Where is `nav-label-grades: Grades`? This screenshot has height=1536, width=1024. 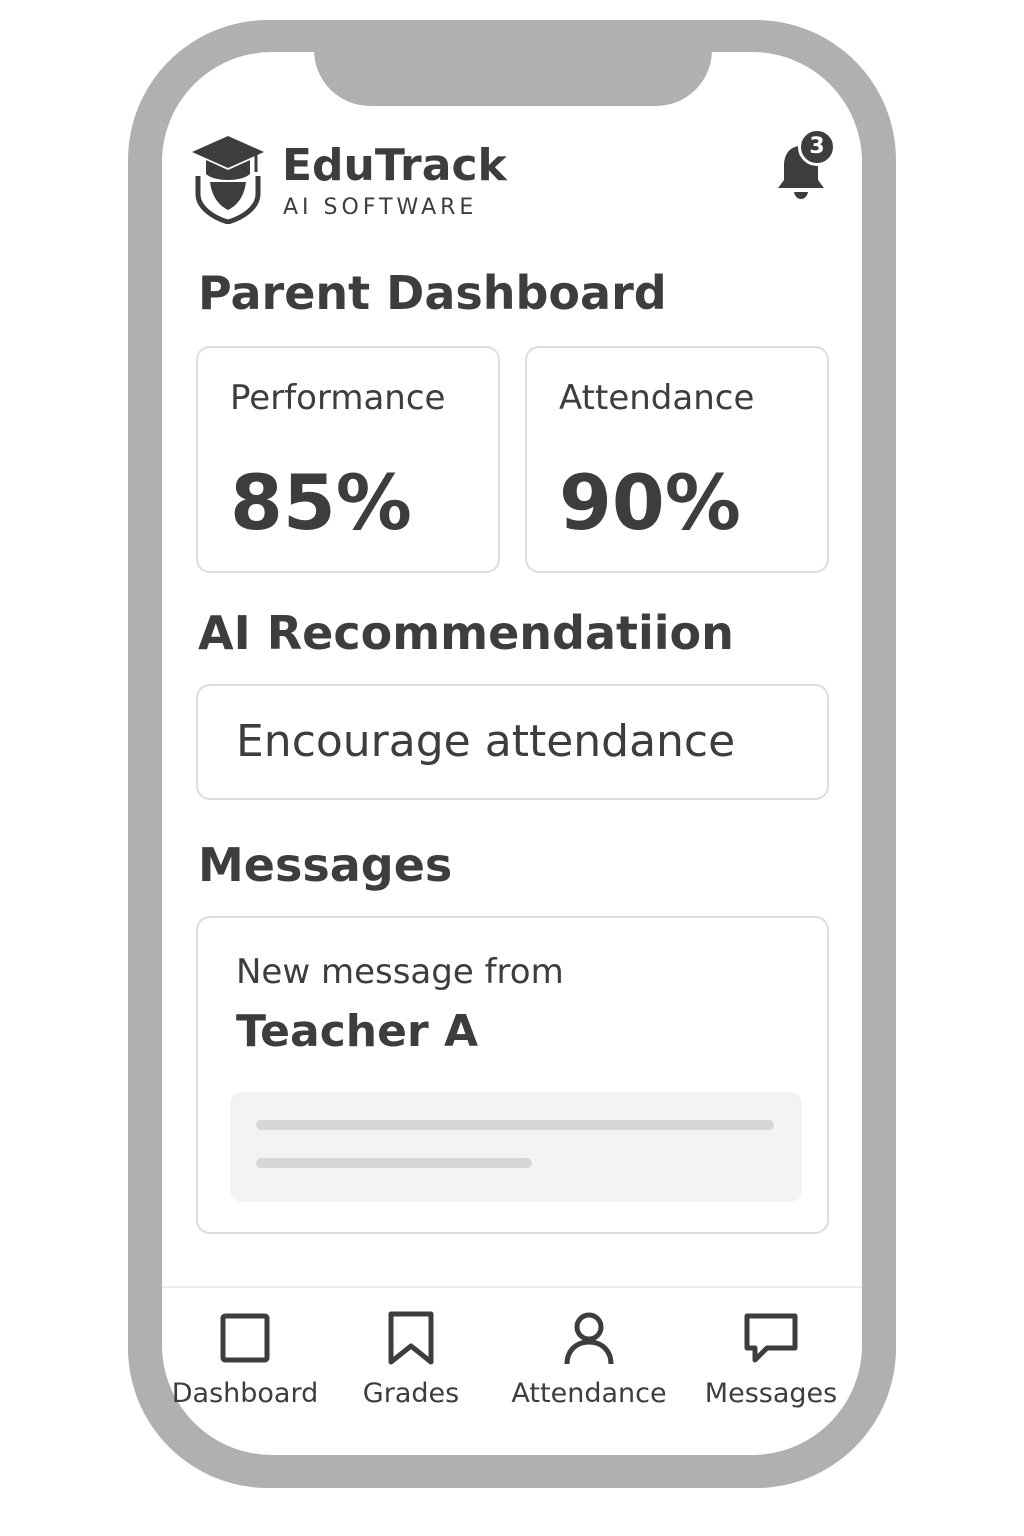 nav-label-grades: Grades is located at coordinates (411, 1393).